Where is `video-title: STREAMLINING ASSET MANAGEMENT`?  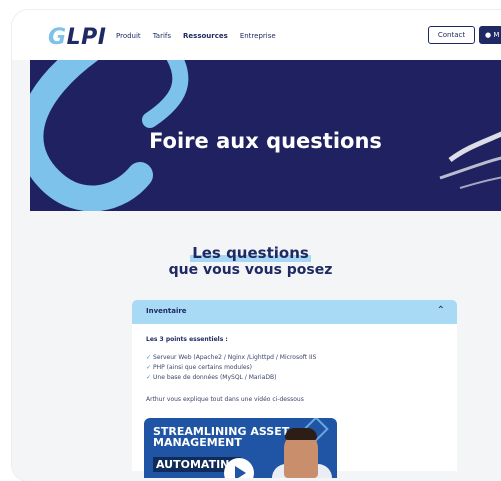
video-title: STREAMLINING ASSET MANAGEMENT is located at coordinates (221, 437).